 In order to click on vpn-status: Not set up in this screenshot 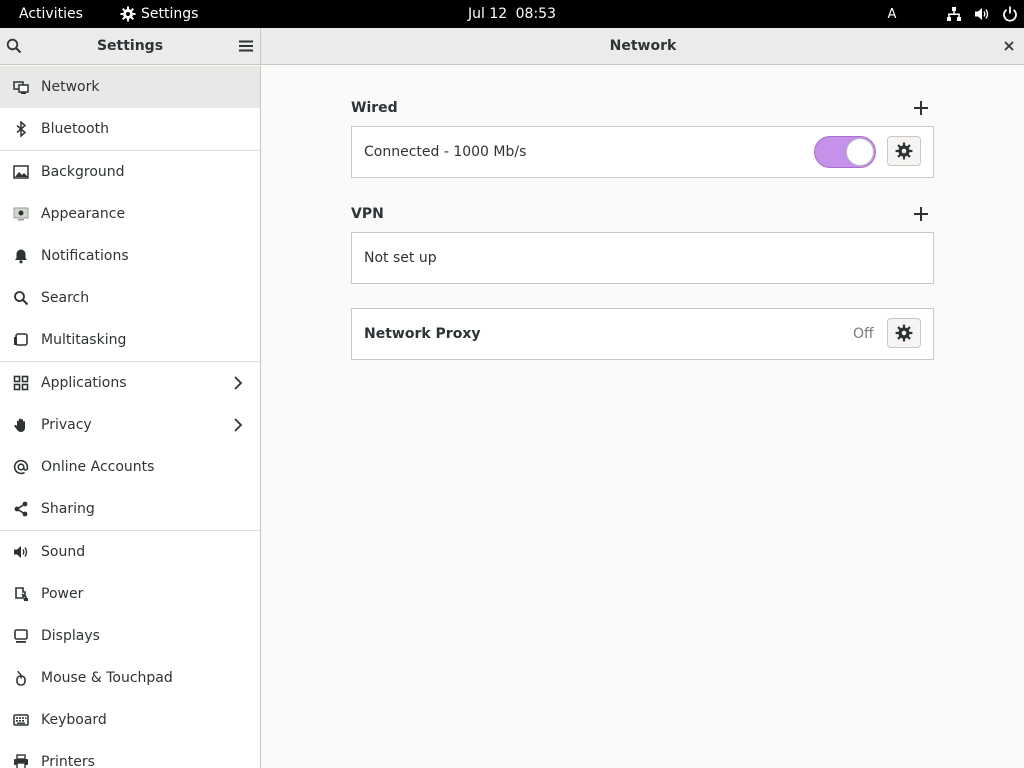, I will do `click(400, 258)`.